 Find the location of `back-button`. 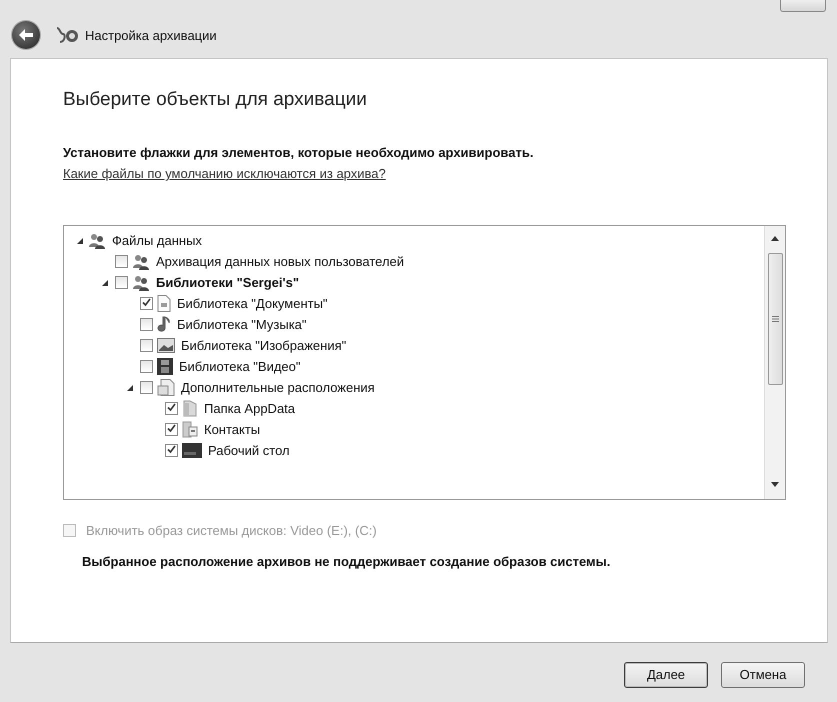

back-button is located at coordinates (26, 35).